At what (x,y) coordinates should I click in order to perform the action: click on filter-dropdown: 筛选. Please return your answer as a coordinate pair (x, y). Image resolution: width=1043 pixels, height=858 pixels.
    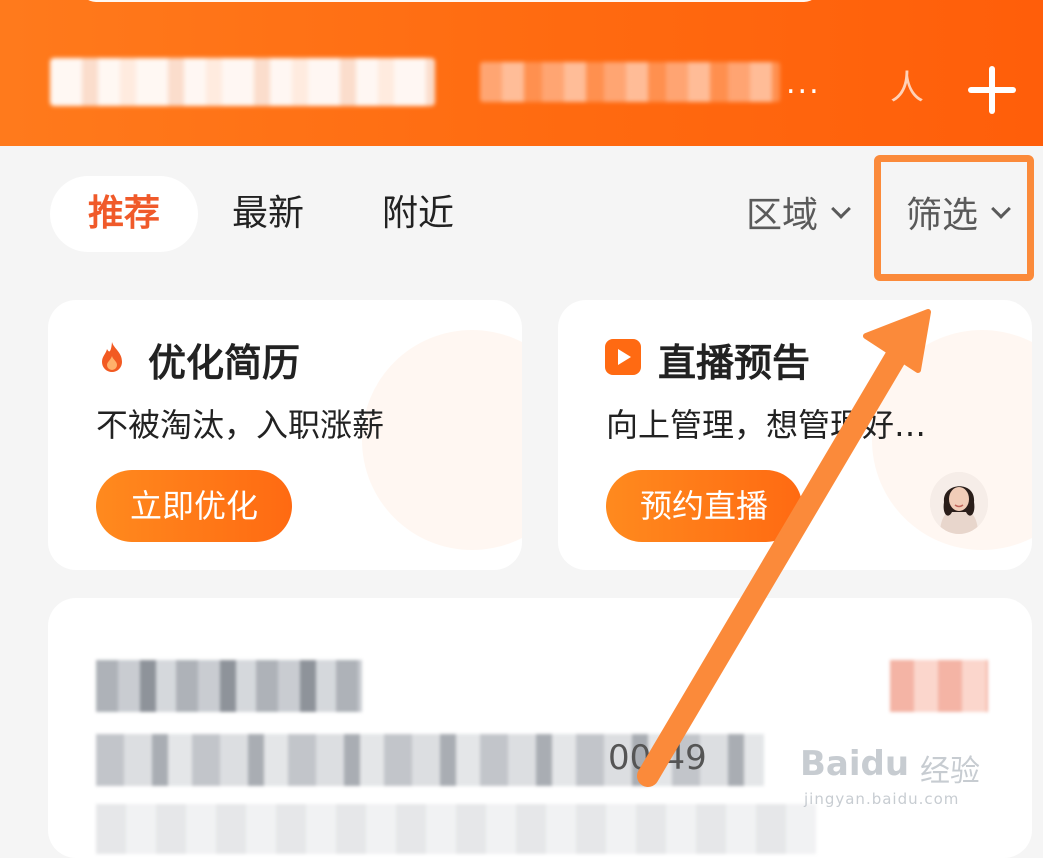
    Looking at the image, I should click on (958, 216).